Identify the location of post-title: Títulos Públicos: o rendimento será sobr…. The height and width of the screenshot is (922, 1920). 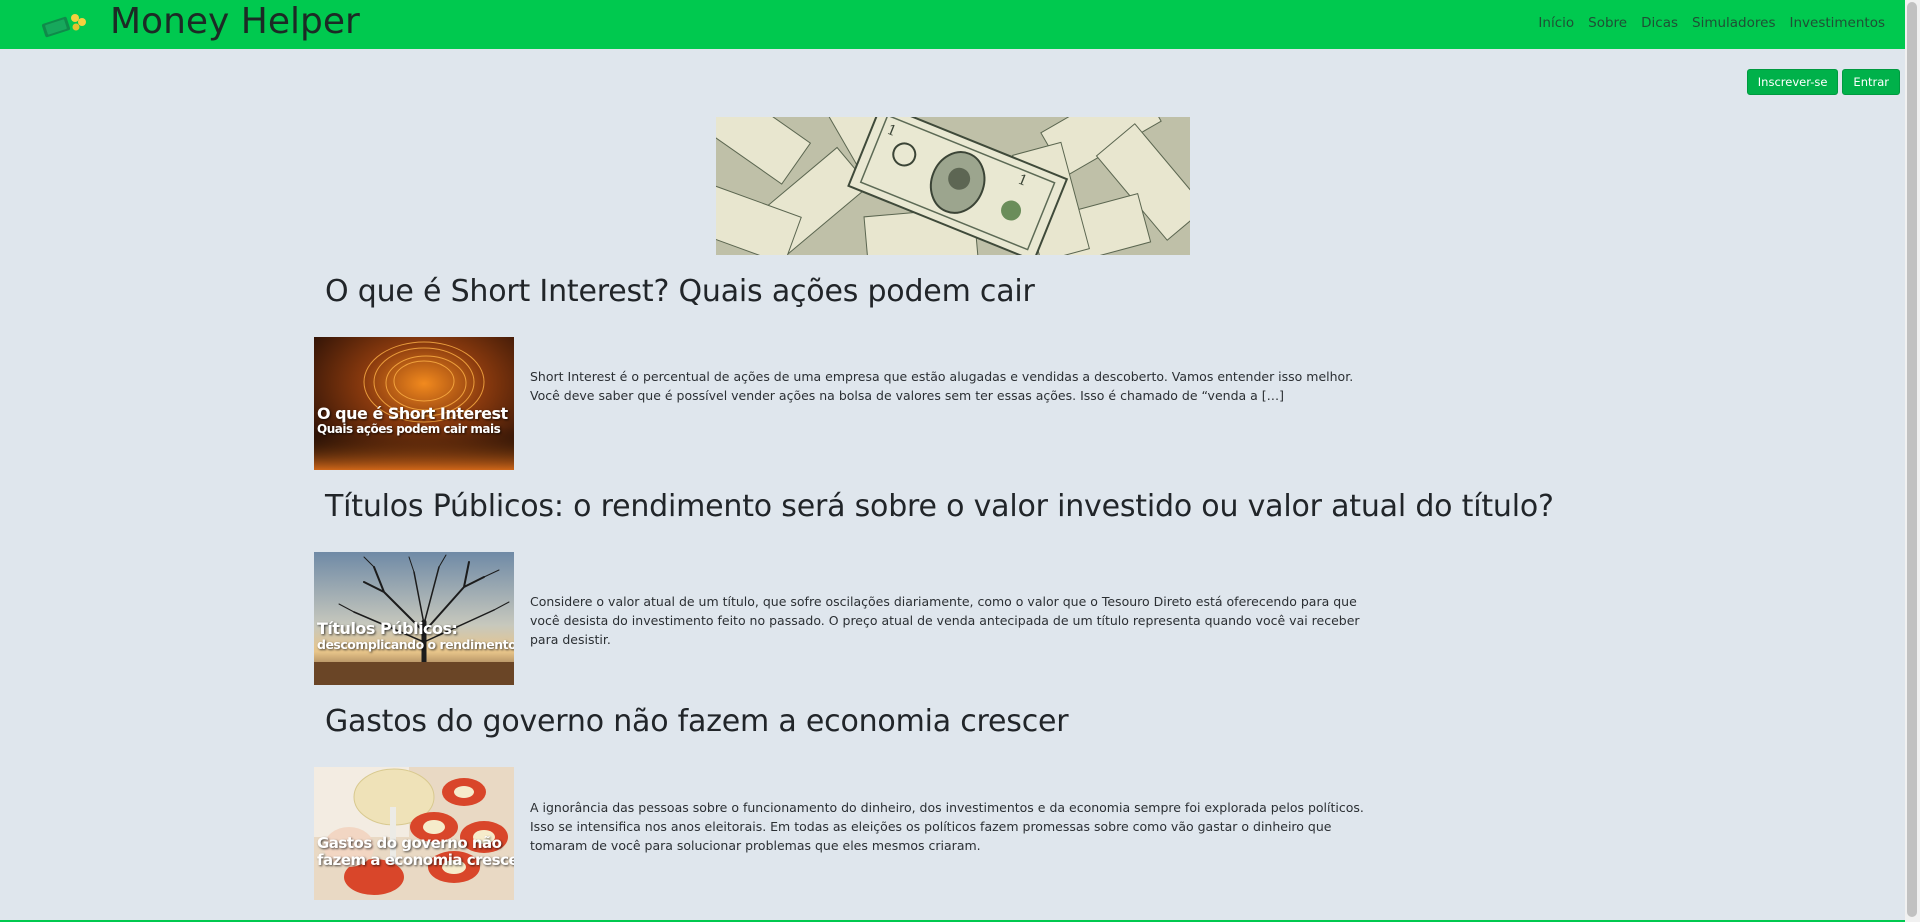
(939, 506).